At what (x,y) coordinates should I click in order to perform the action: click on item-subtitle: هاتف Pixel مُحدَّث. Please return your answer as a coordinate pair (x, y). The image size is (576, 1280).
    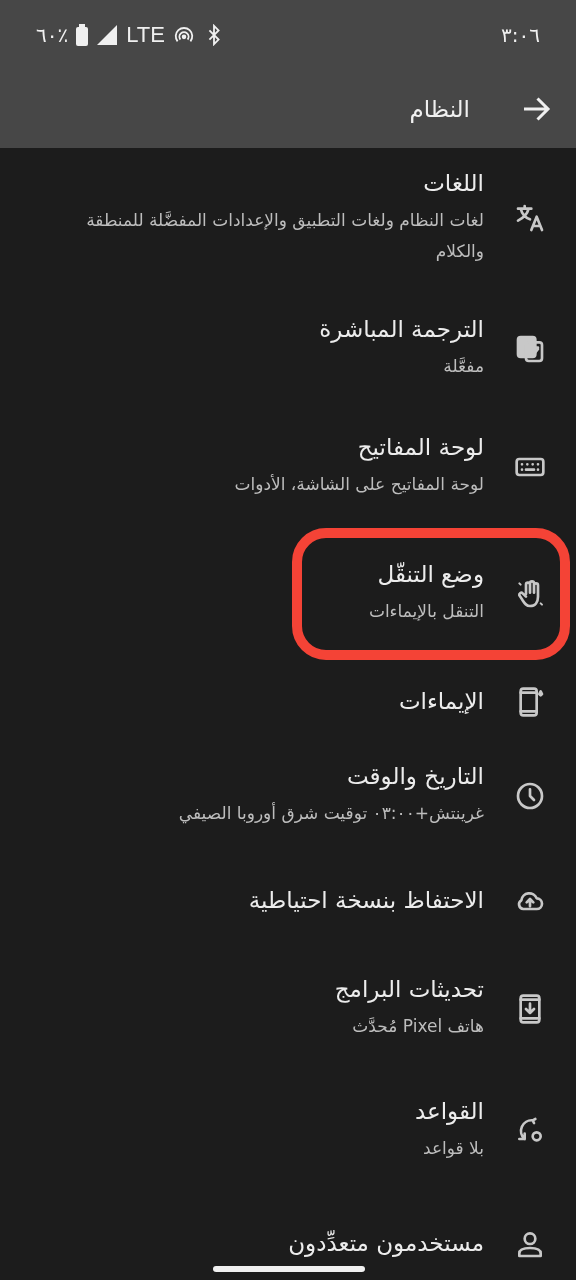
    Looking at the image, I should click on (417, 1027).